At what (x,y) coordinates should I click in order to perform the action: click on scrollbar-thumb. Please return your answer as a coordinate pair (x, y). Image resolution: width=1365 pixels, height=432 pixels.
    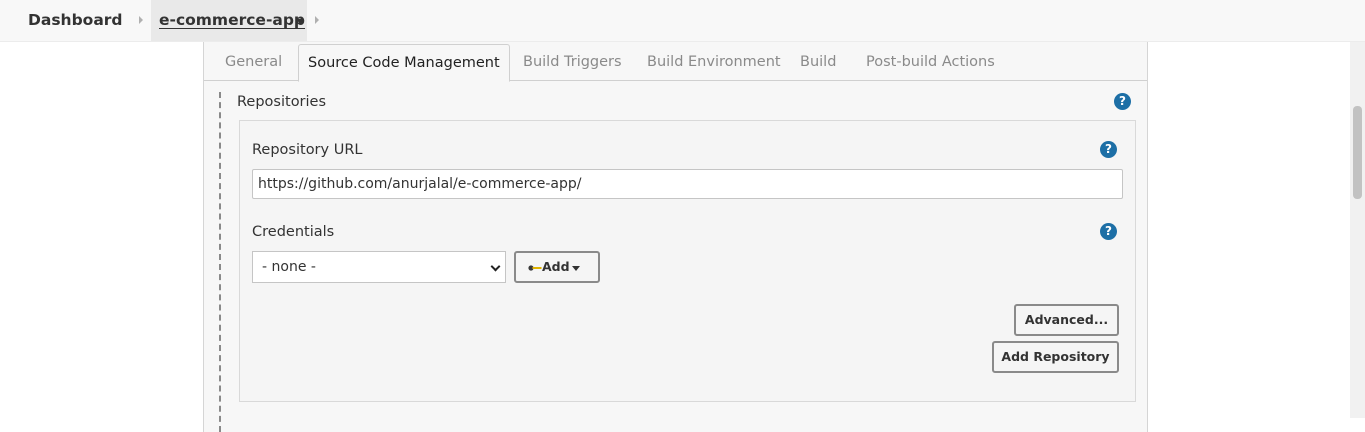
    Looking at the image, I should click on (1357, 152).